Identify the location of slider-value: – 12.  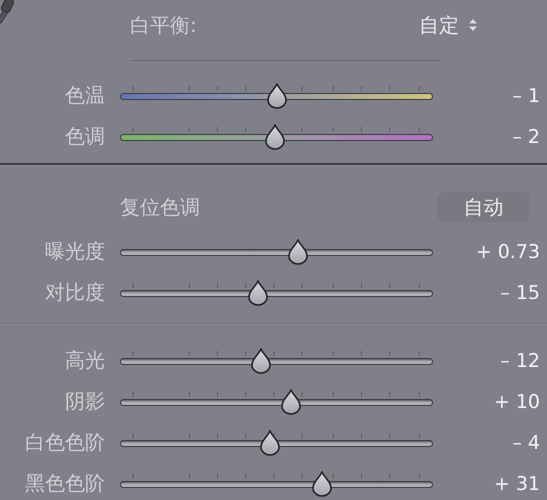
(519, 361).